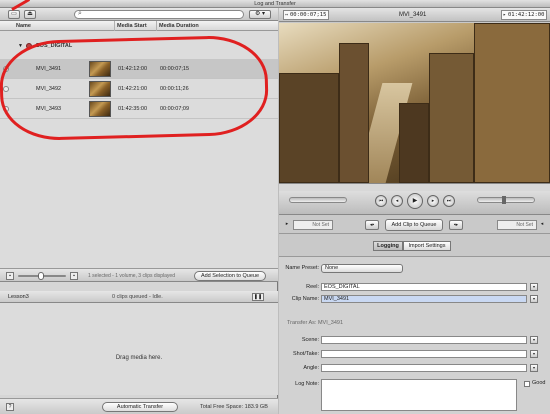 The width and height of the screenshot is (550, 414). What do you see at coordinates (332, 268) in the screenshot?
I see `name-preset-value: None` at bounding box center [332, 268].